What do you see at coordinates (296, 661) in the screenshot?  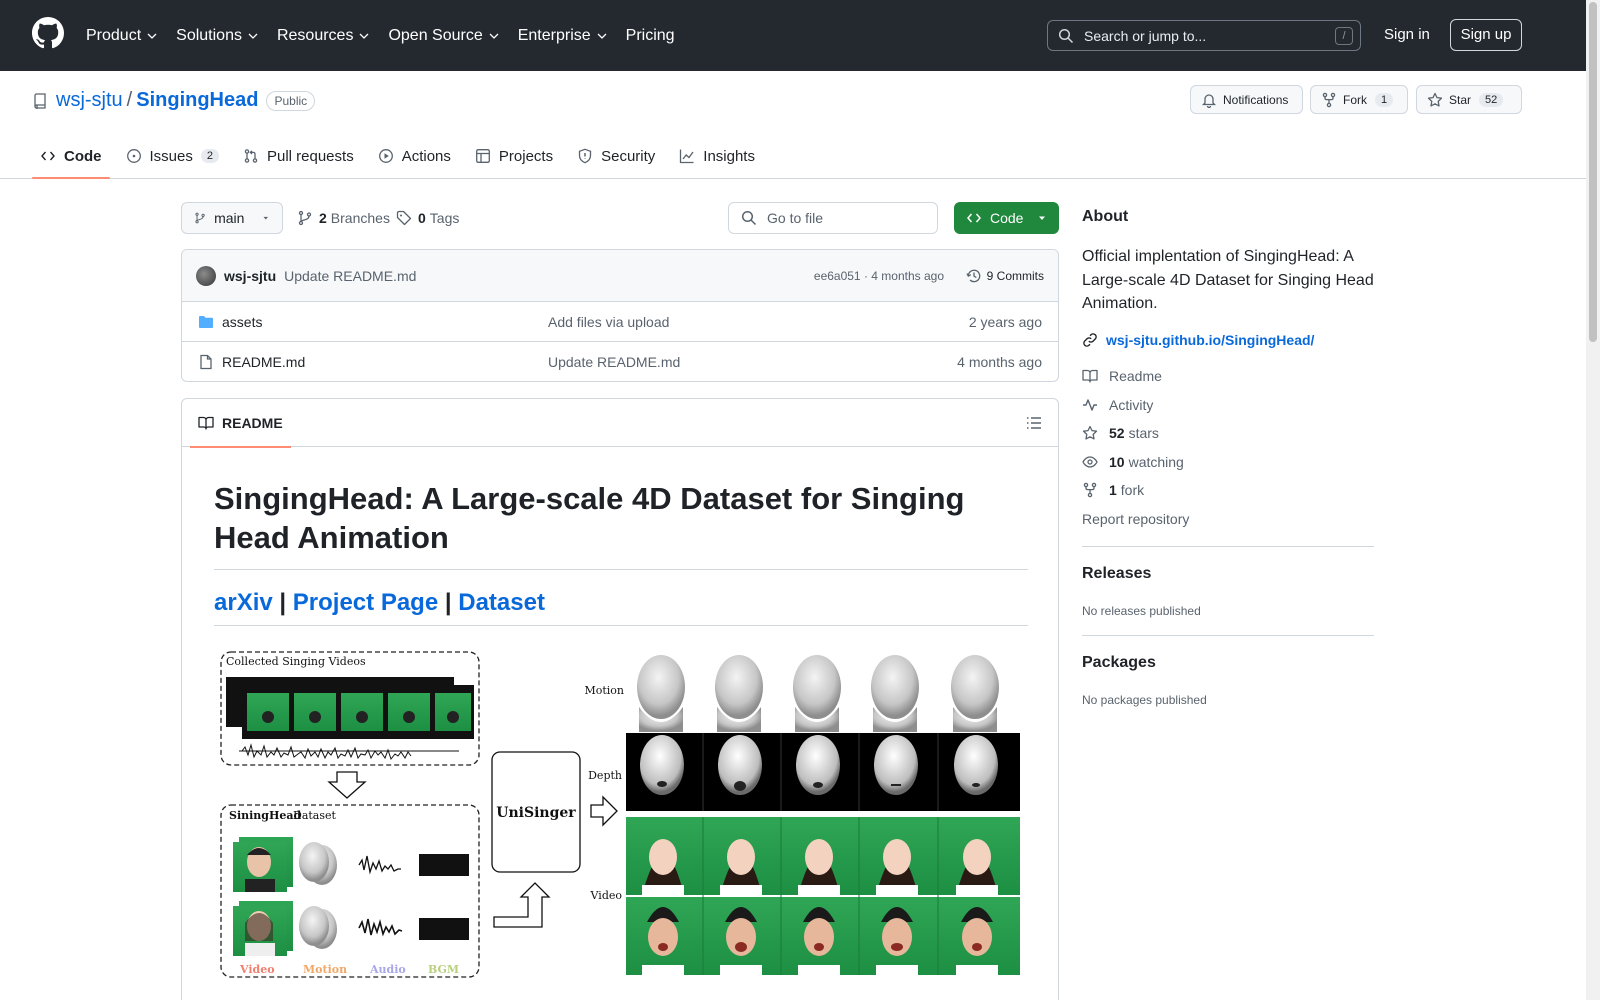 I see `collected-videos-label: Collected Singing Videos` at bounding box center [296, 661].